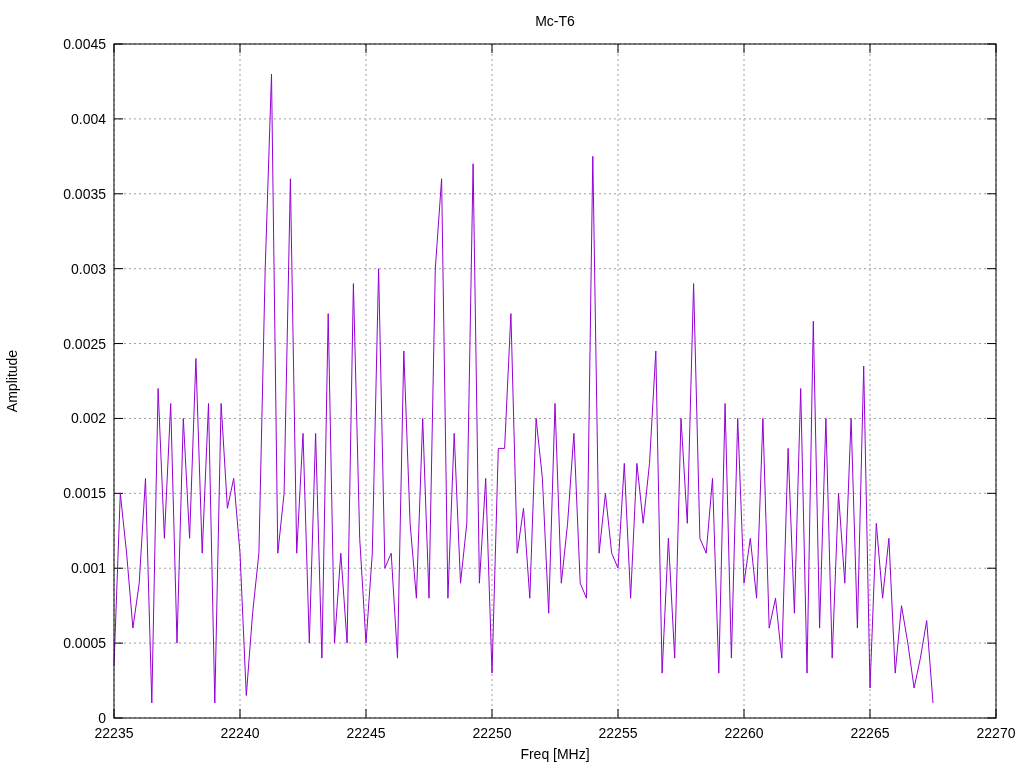  Describe the element at coordinates (555, 21) in the screenshot. I see `chart-title: Mc-T6` at that location.